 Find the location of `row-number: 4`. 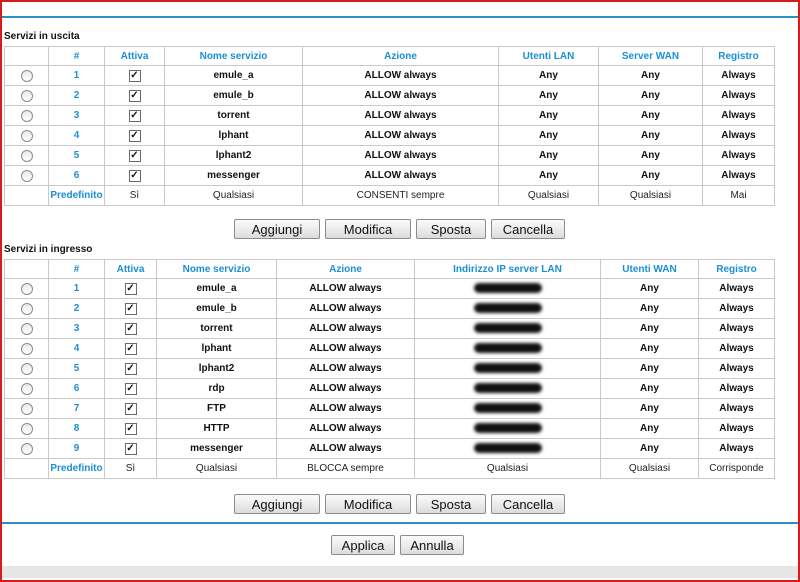

row-number: 4 is located at coordinates (76, 135).